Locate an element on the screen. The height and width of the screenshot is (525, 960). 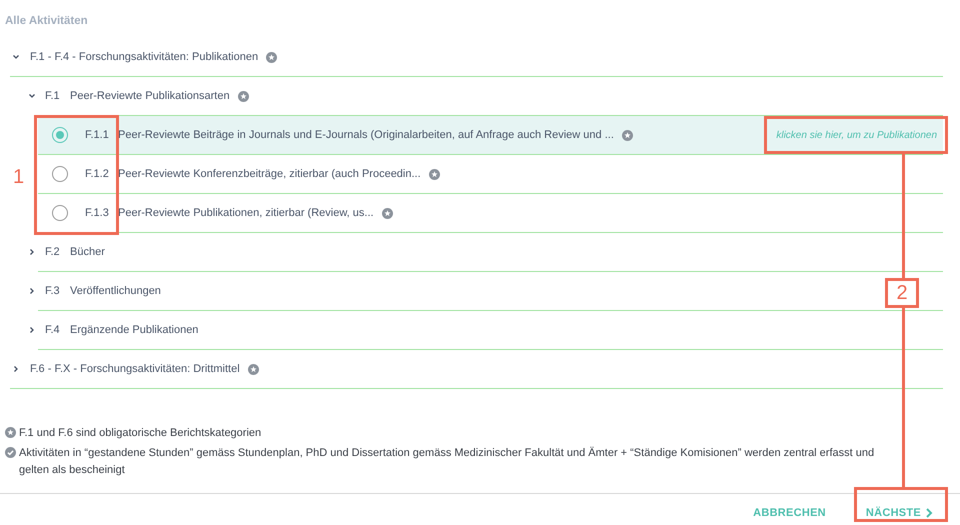
item-code: F.1.2 is located at coordinates (97, 174).